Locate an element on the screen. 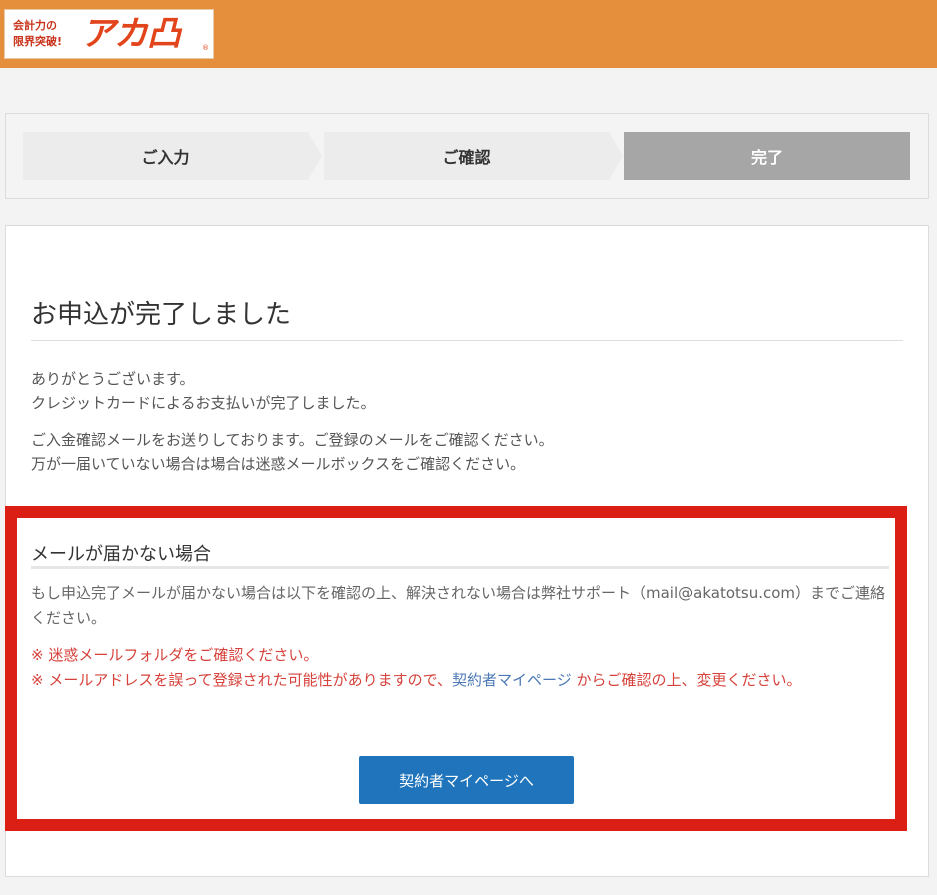  header-bar: 会計力の 限界突破! アカ凸 ® is located at coordinates (468, 34).